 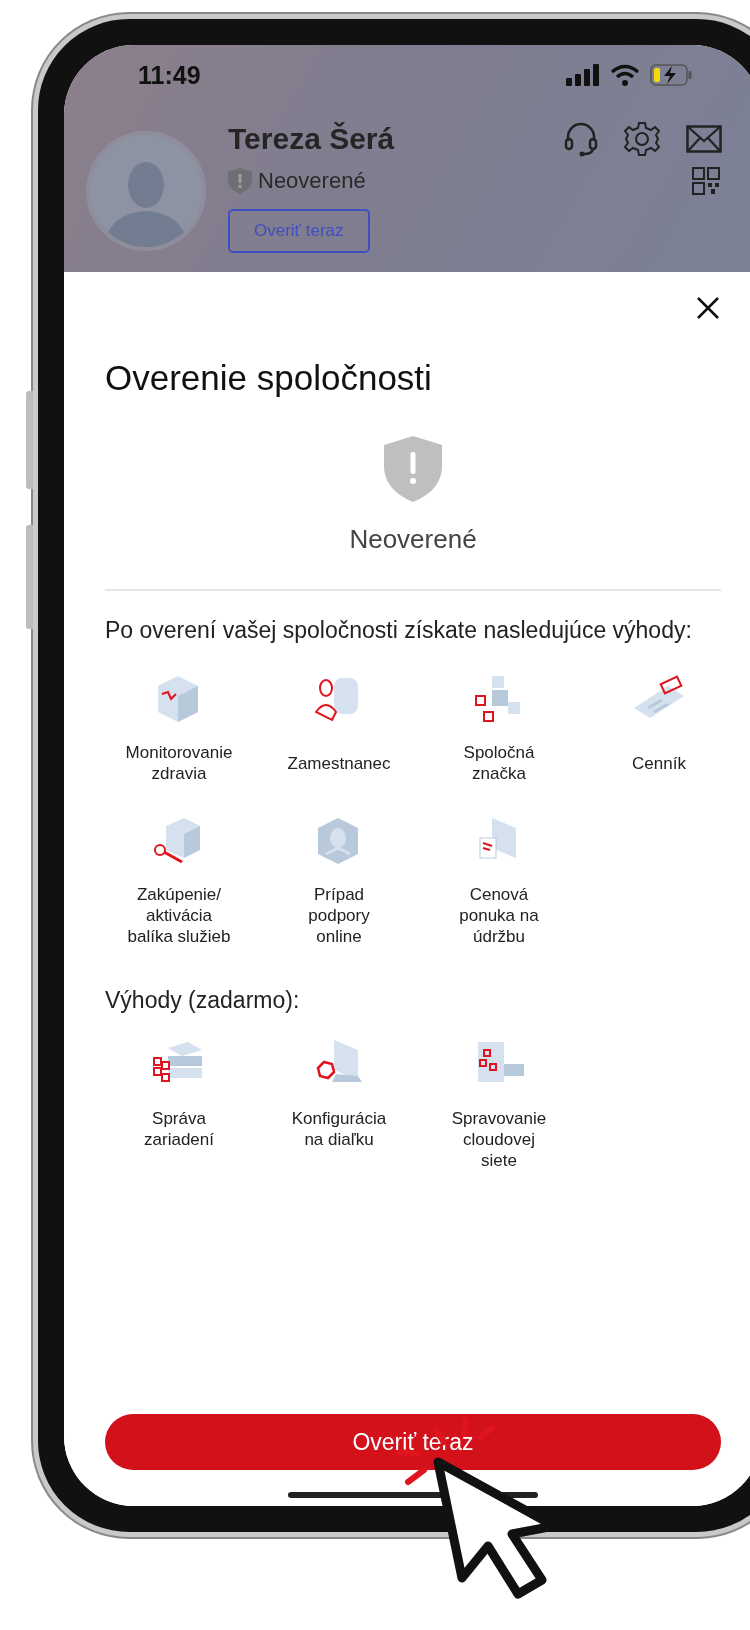 I want to click on benefit-label: Cenník, so click(x=659, y=763).